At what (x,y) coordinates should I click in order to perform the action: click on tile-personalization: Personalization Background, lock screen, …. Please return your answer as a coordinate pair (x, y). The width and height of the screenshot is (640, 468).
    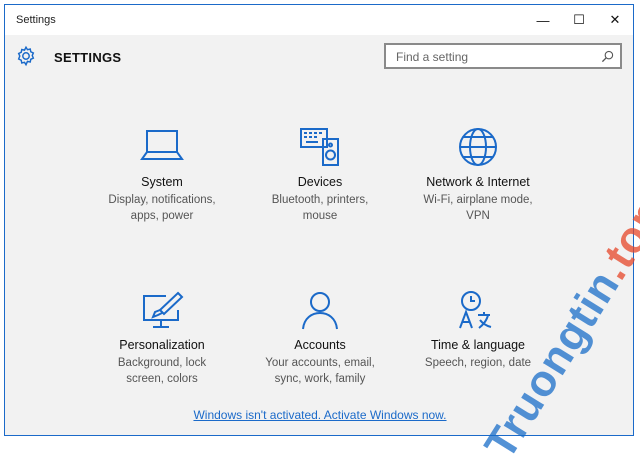
    Looking at the image, I should click on (162, 338).